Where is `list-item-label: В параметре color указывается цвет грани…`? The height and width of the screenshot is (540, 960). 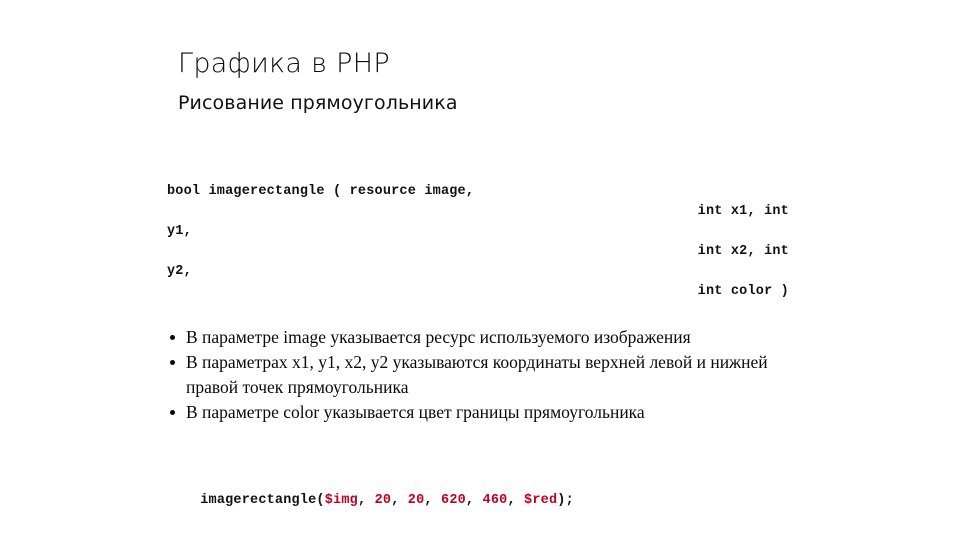 list-item-label: В параметре color указывается цвет грани… is located at coordinates (415, 412).